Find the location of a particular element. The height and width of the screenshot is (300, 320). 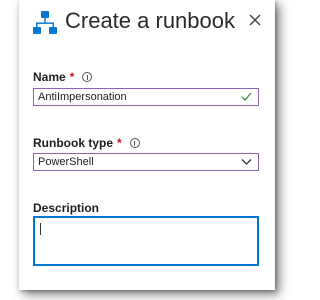

description-label-text: Description is located at coordinates (66, 208).